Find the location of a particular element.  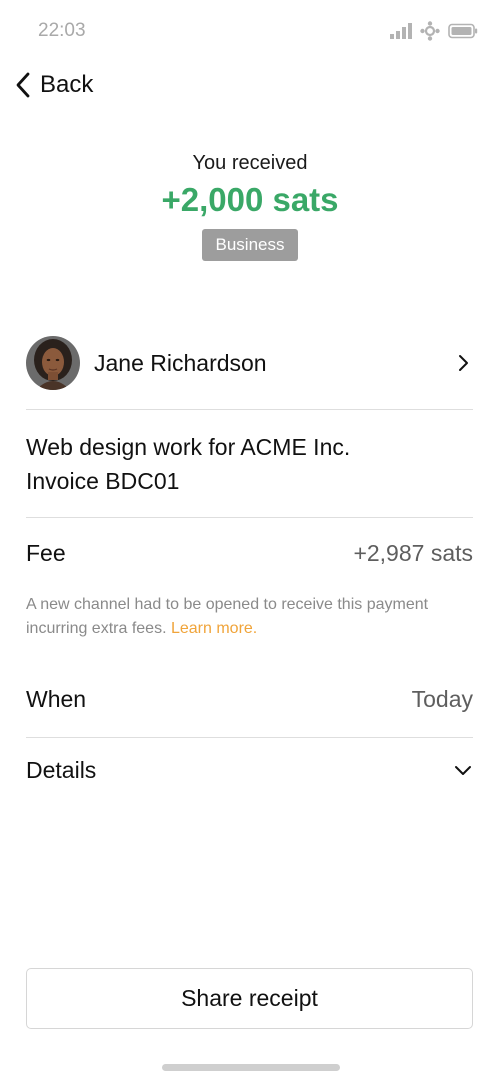

transaction-summary: You received +2,000 sats Business is located at coordinates (250, 206).